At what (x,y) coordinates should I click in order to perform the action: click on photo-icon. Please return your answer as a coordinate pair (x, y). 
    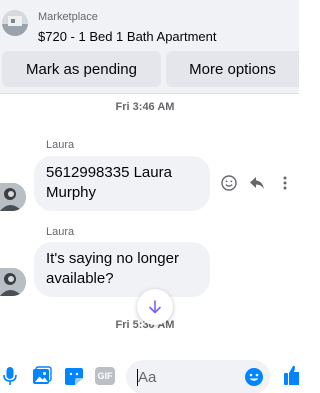
    Looking at the image, I should click on (42, 376).